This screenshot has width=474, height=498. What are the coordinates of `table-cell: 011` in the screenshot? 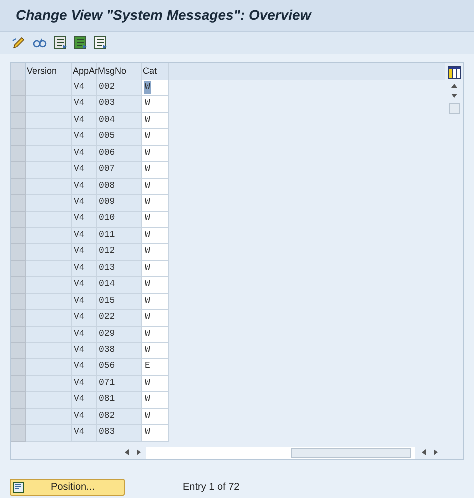 It's located at (119, 236).